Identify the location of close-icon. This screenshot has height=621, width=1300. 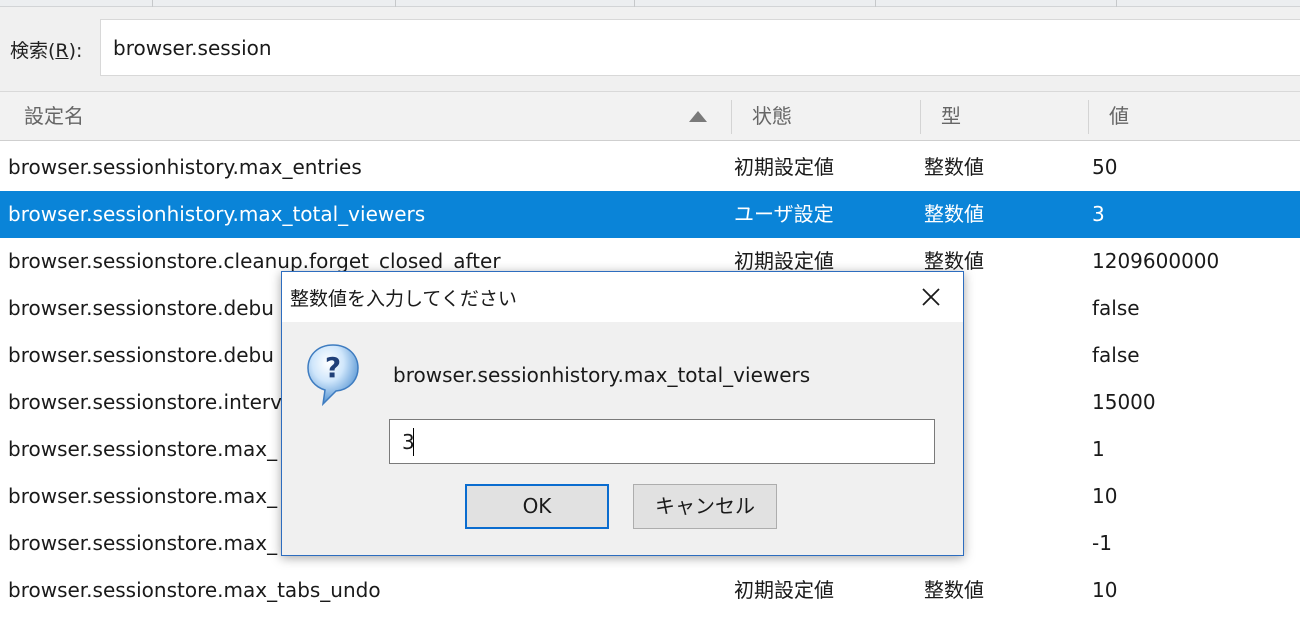
(931, 297).